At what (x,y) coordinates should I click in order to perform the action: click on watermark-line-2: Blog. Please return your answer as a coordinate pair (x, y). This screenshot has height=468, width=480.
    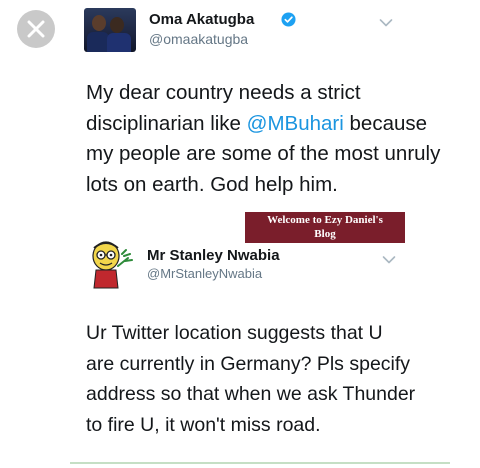
    Looking at the image, I should click on (325, 234).